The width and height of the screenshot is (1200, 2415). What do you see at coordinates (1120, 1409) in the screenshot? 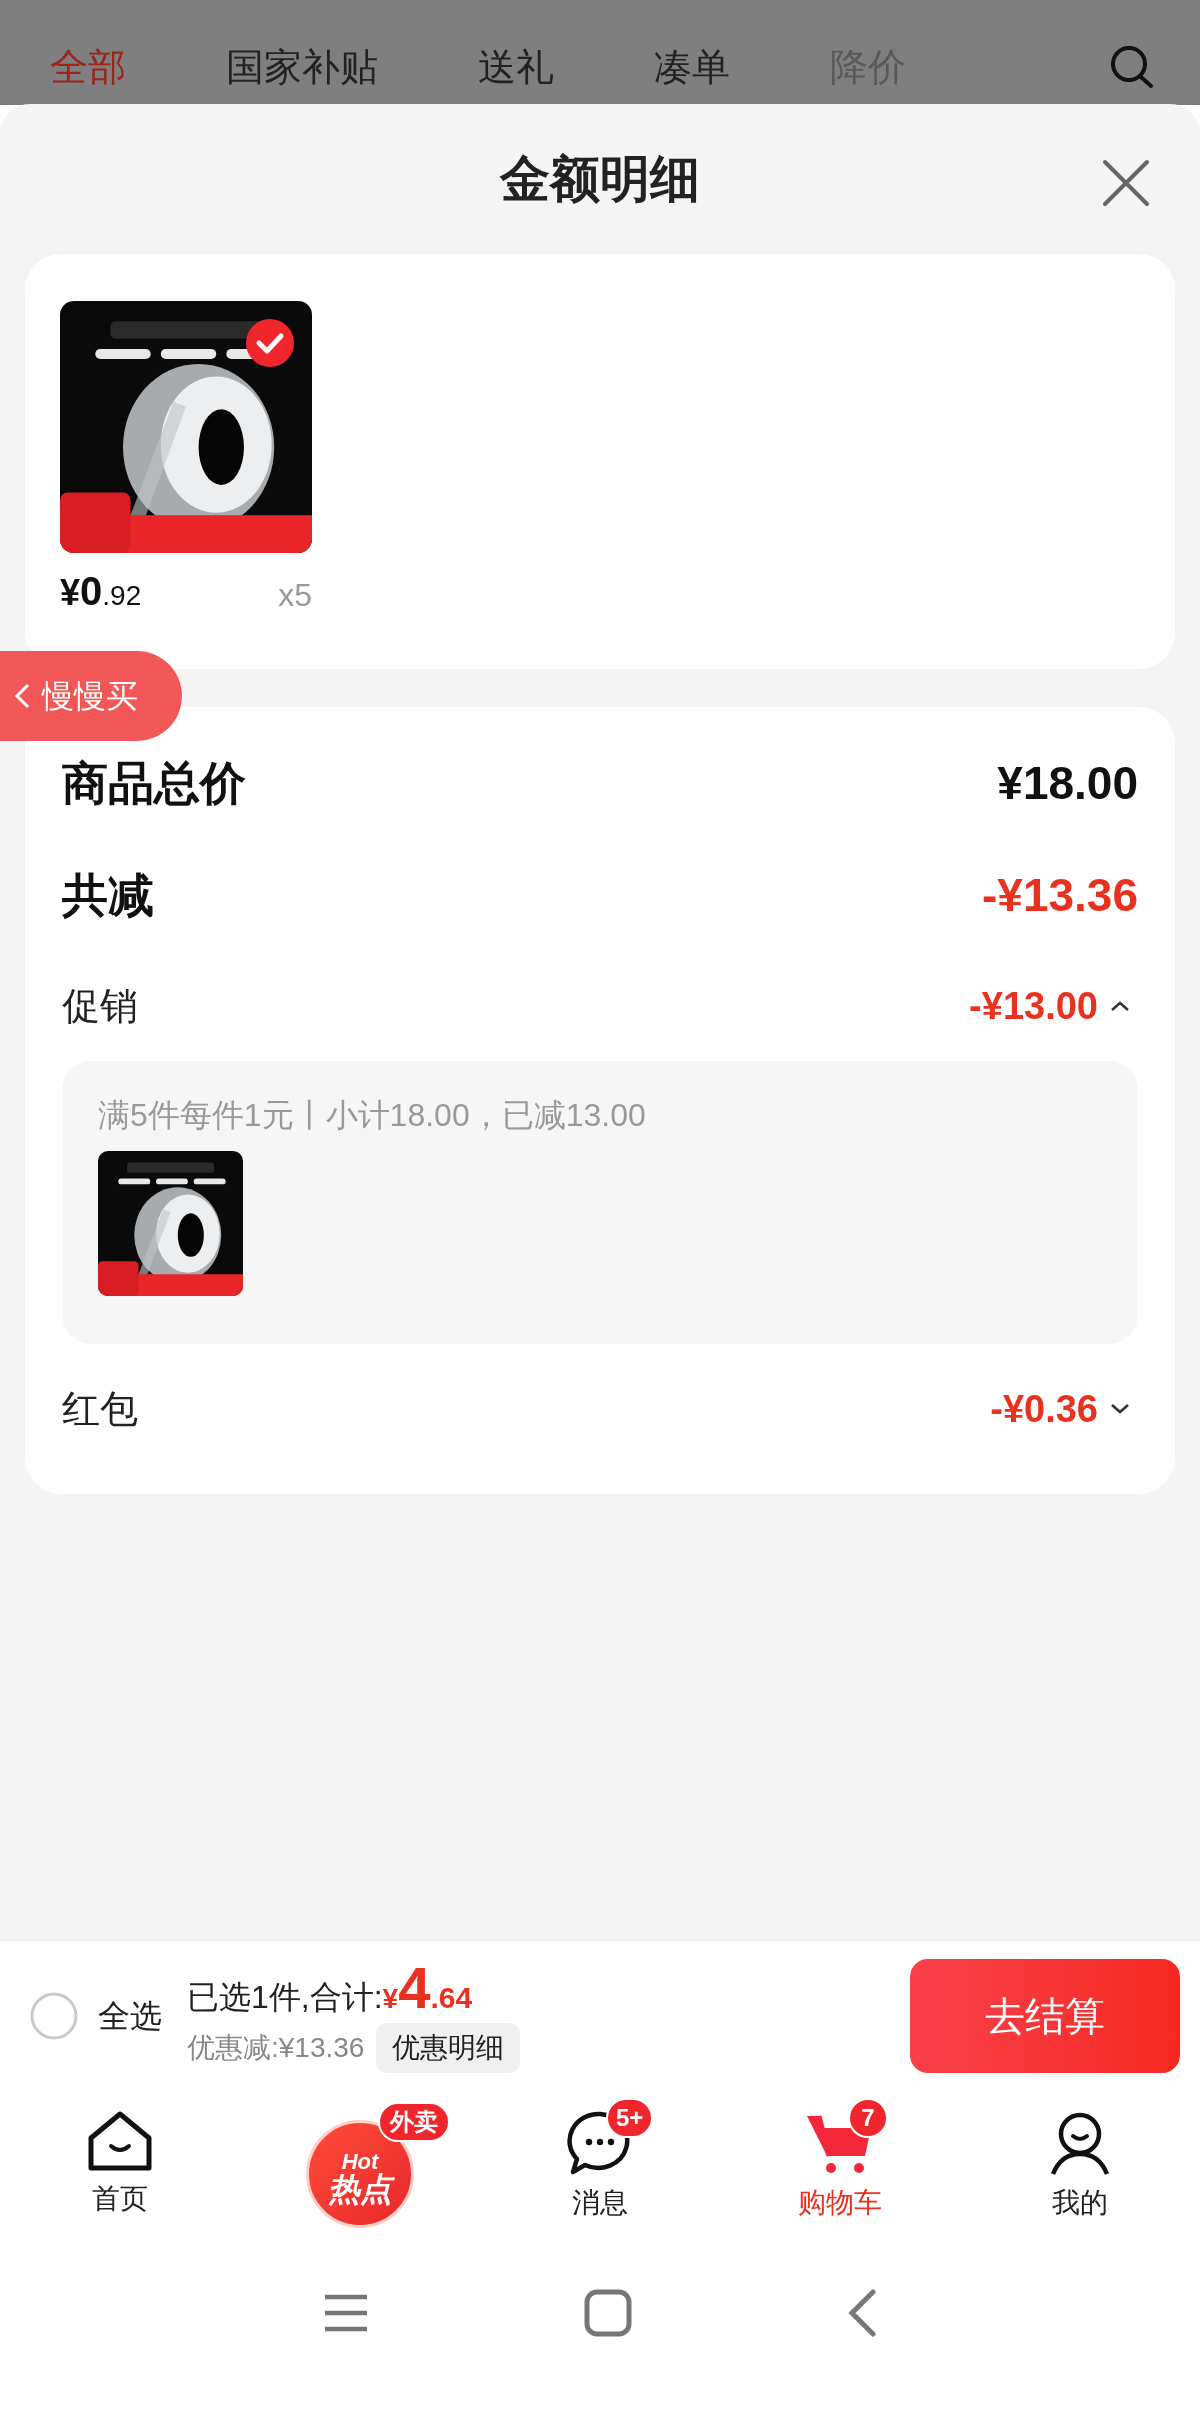
I see `chevron-down-icon` at bounding box center [1120, 1409].